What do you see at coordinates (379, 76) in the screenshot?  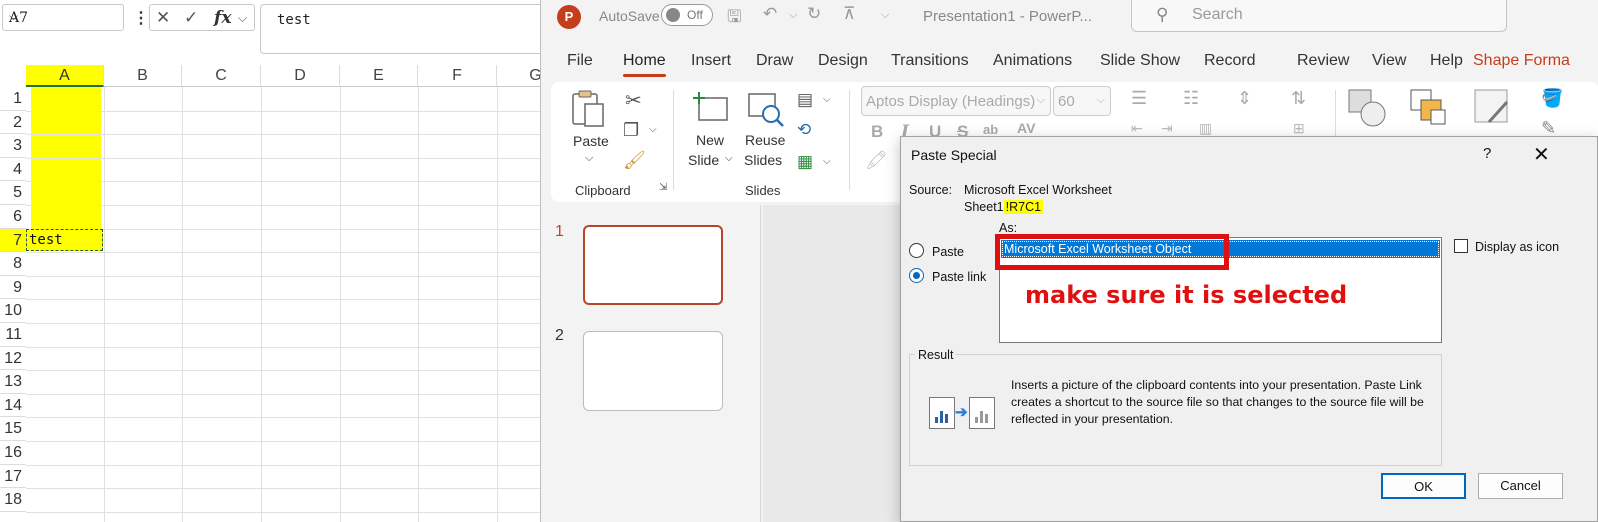 I see `column-header-e: E` at bounding box center [379, 76].